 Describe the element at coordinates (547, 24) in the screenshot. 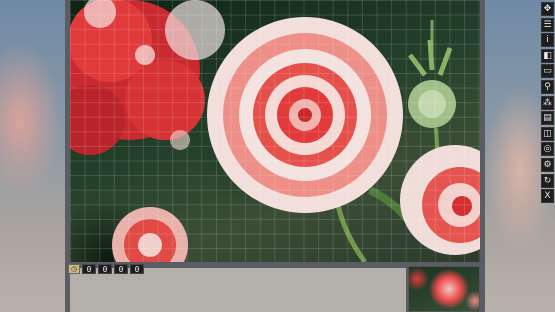

I see `menu-icon: ☰` at that location.